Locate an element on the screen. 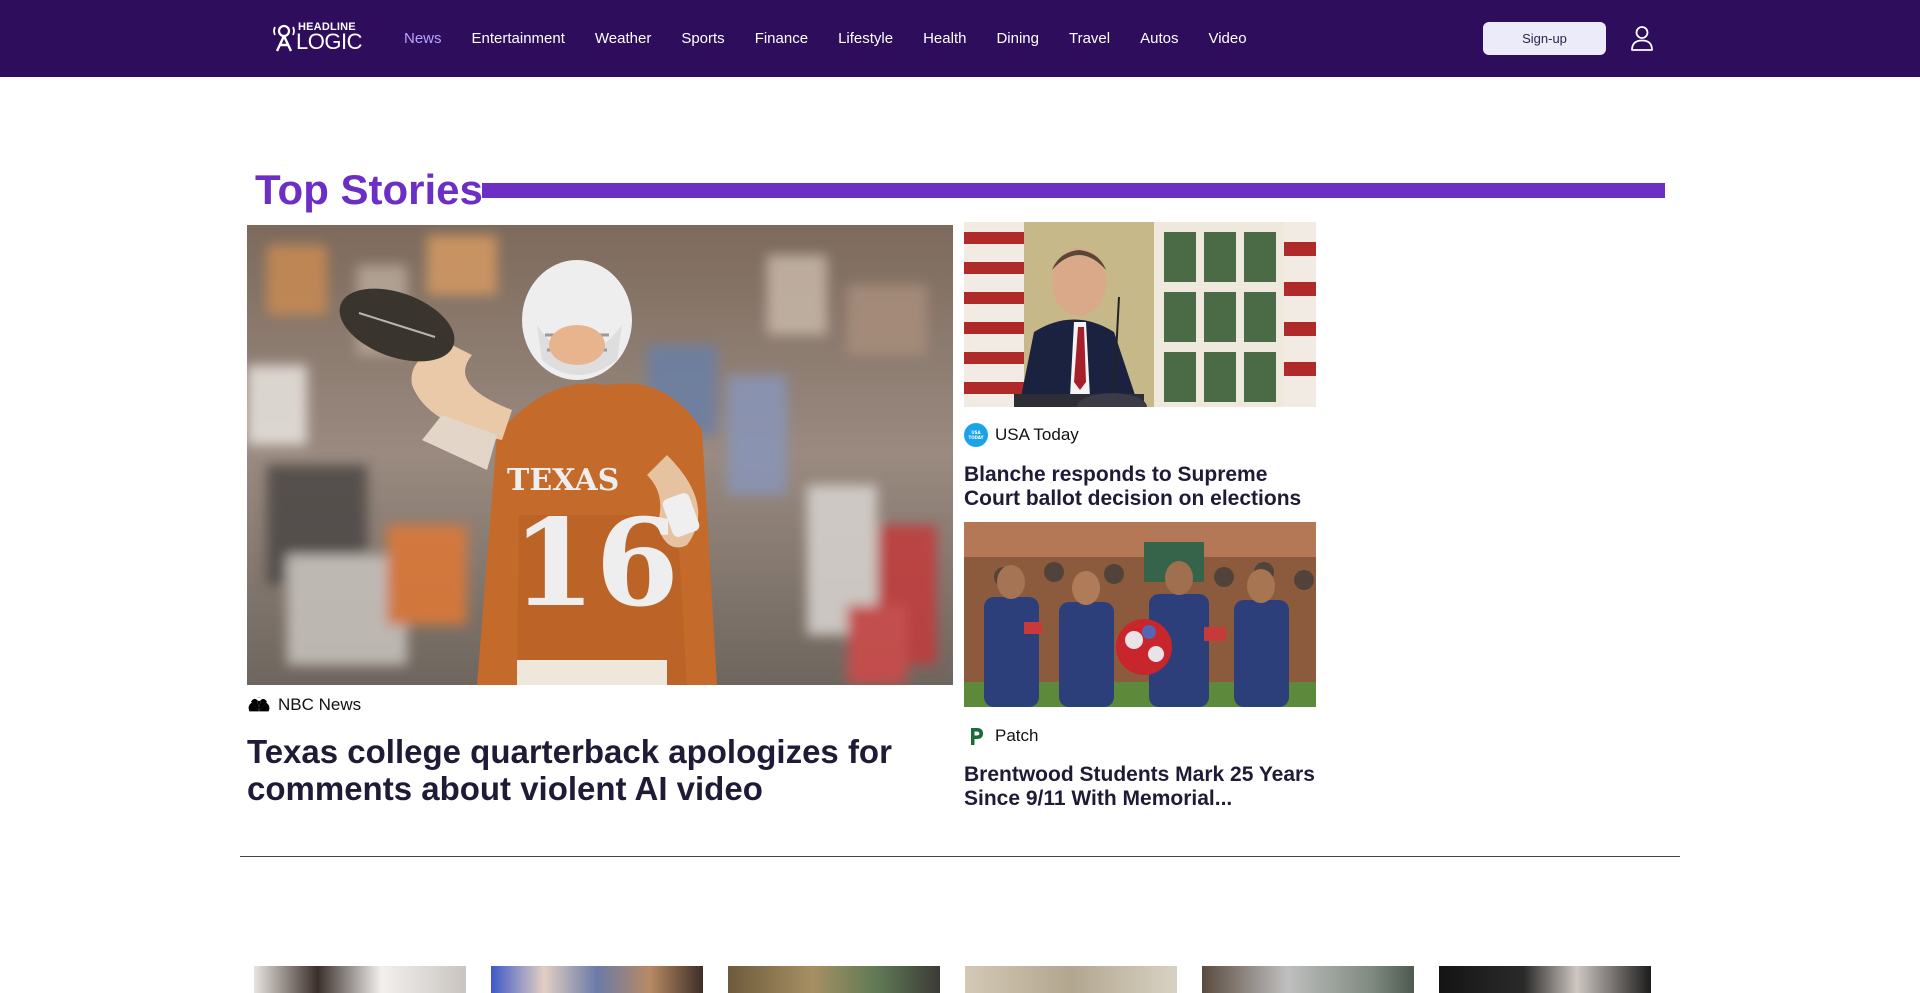 This screenshot has height=993, width=1920. side-story-2-source: Patch is located at coordinates (1001, 736).